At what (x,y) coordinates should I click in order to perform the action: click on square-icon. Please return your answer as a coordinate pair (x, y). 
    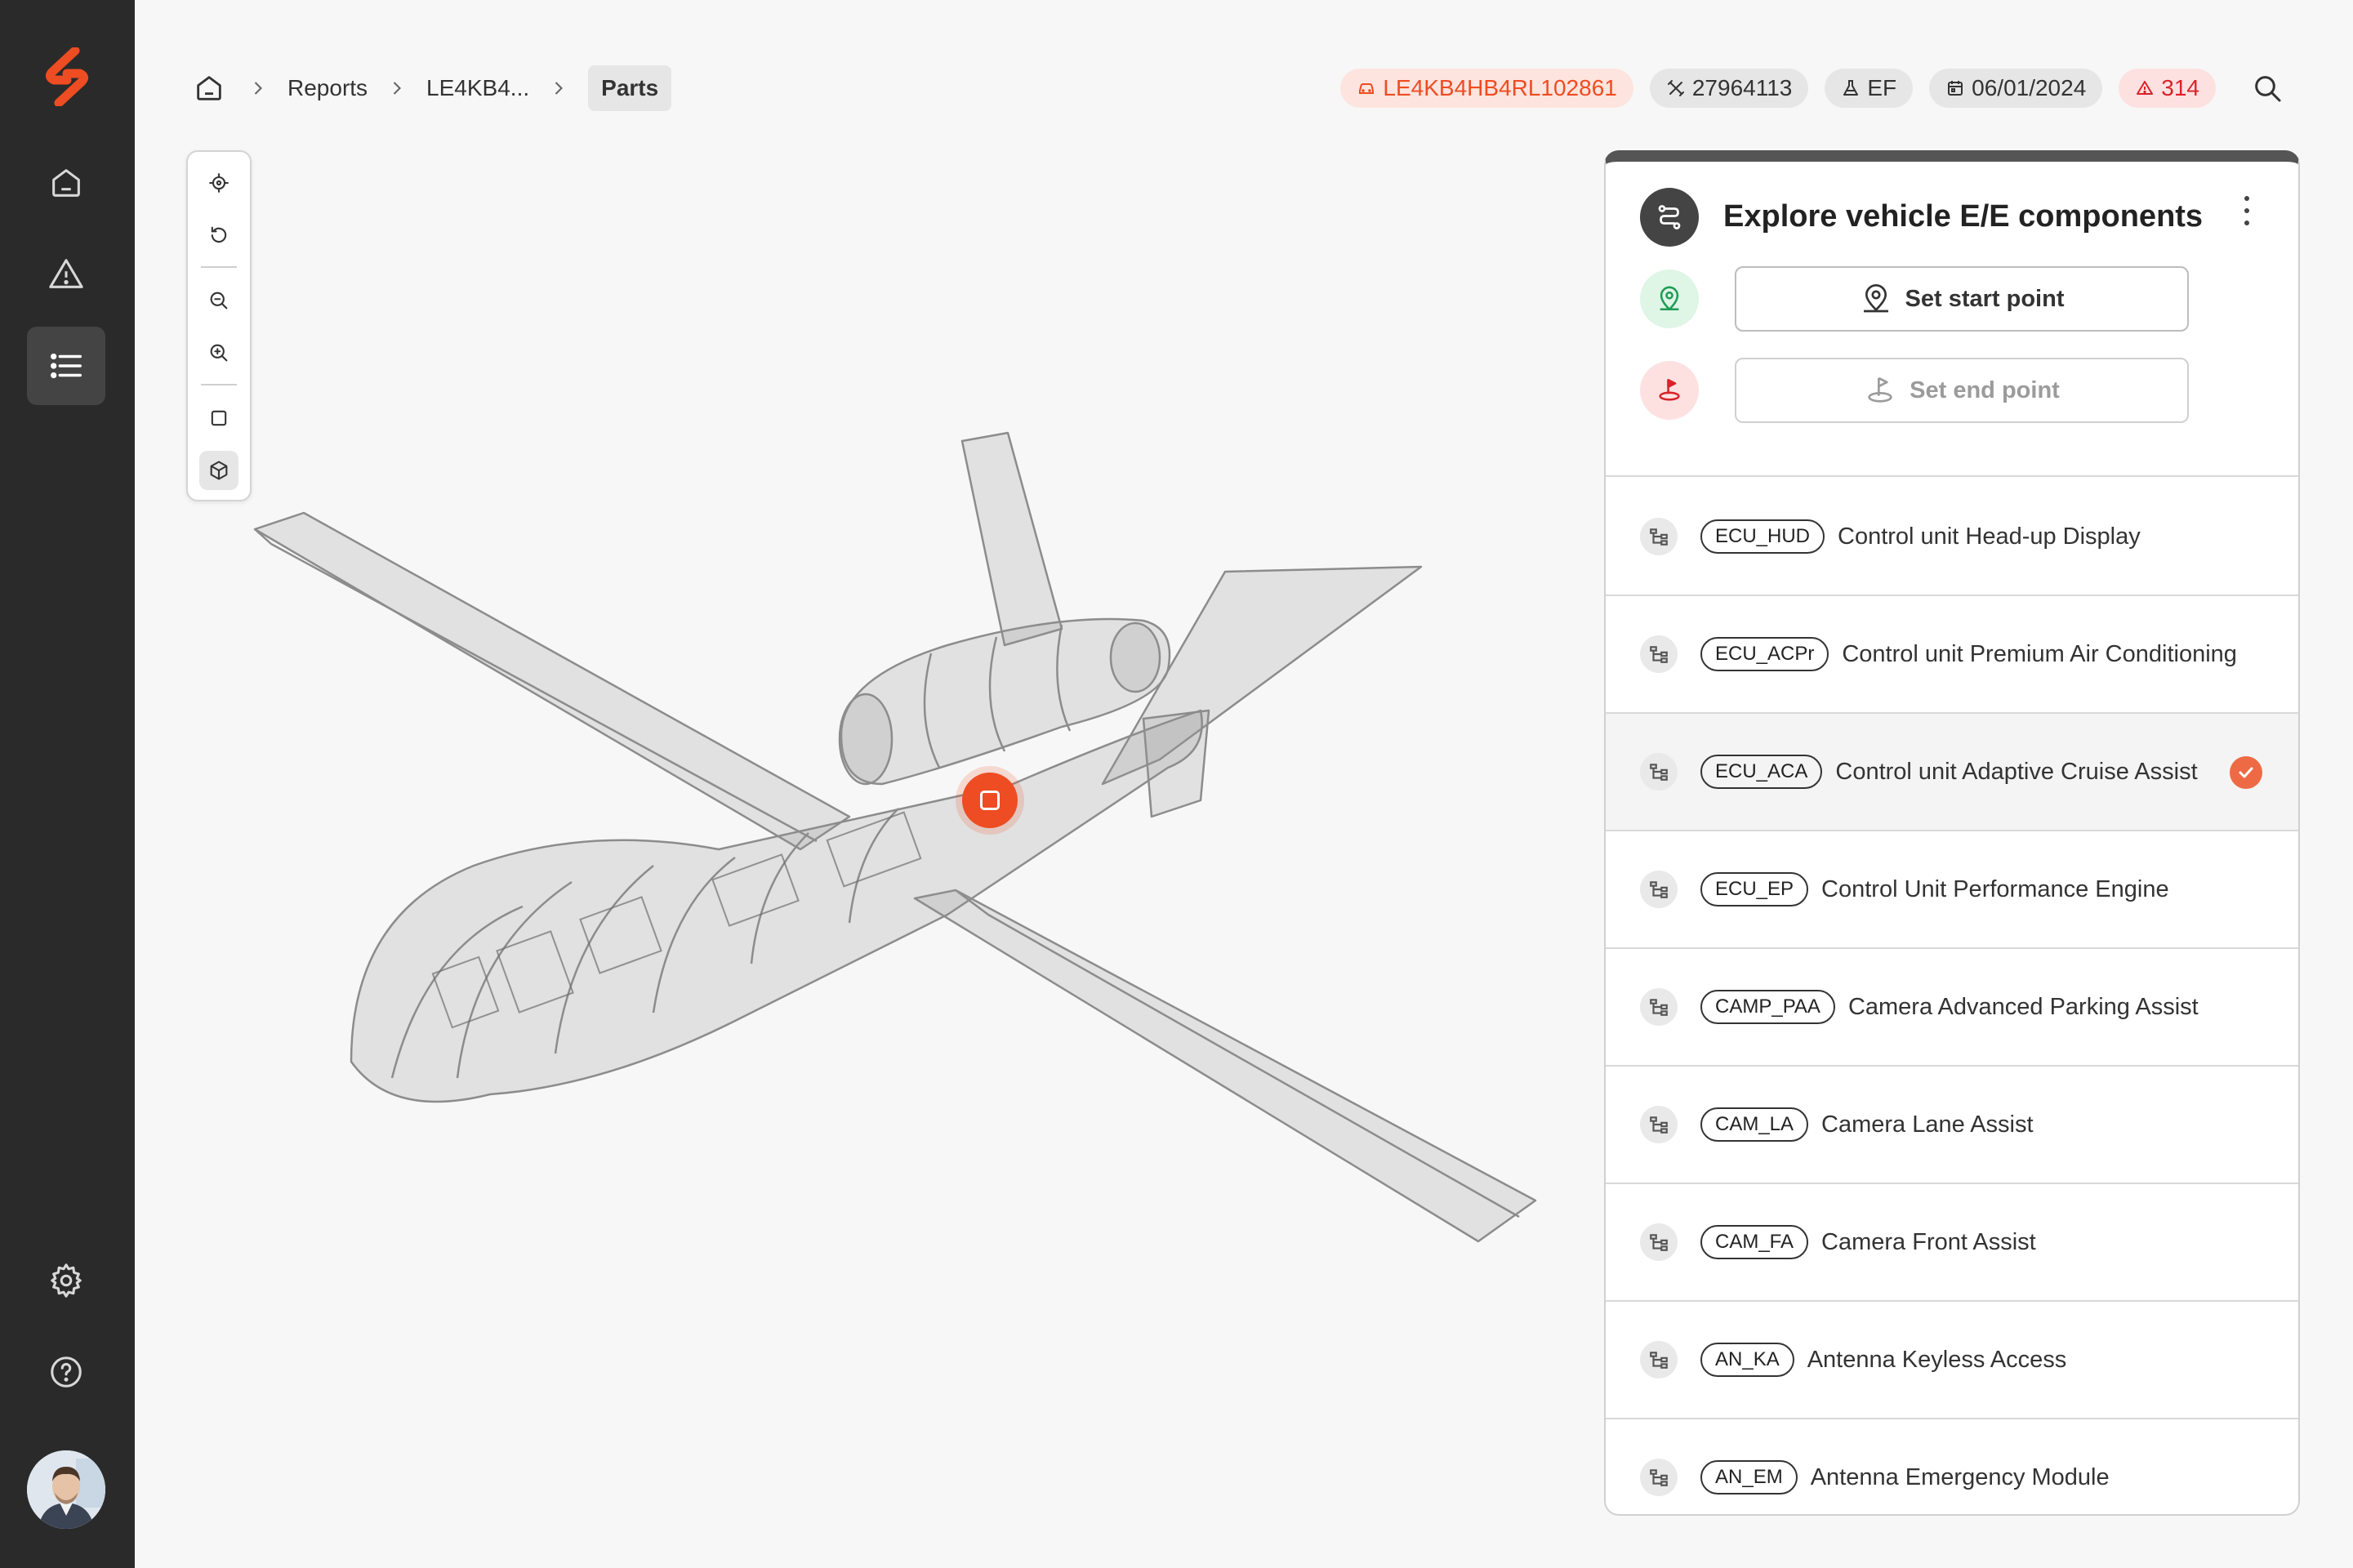
    Looking at the image, I should click on (219, 418).